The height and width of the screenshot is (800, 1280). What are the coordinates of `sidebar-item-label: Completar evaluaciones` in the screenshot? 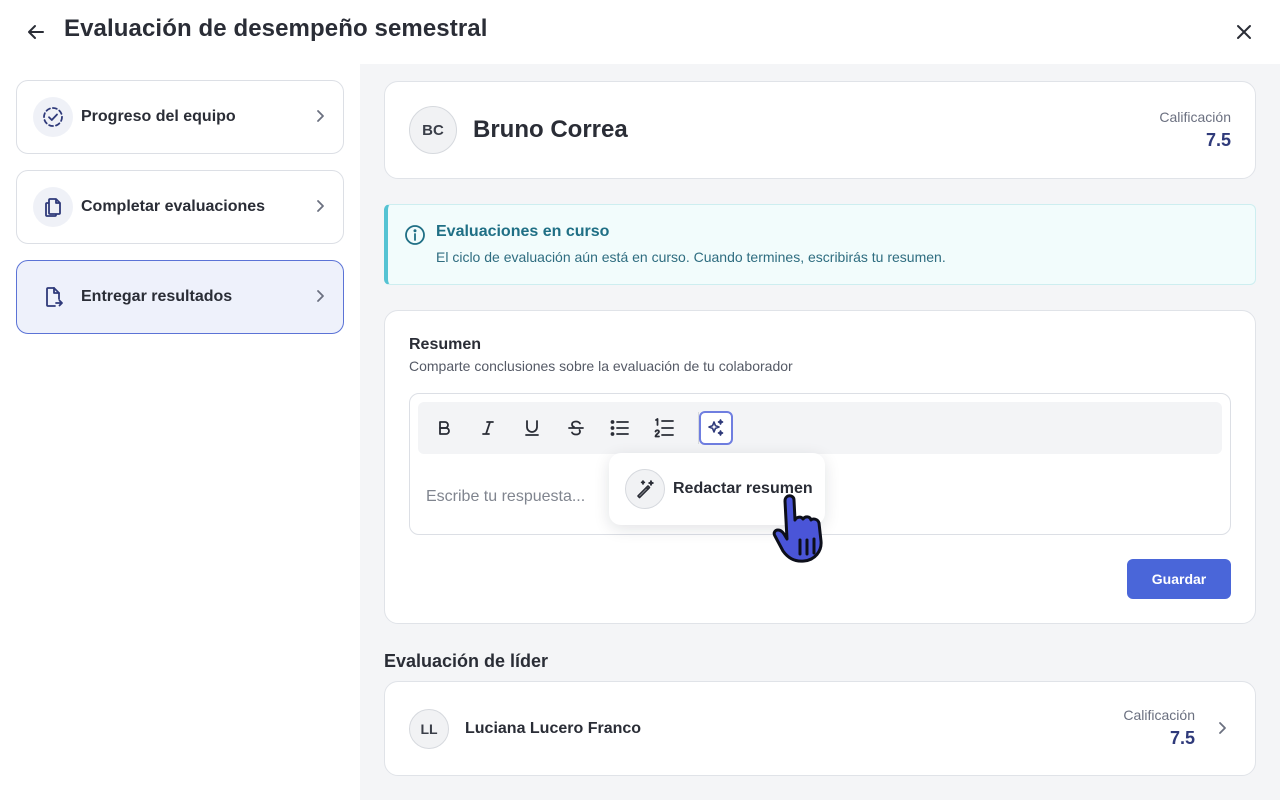 It's located at (173, 206).